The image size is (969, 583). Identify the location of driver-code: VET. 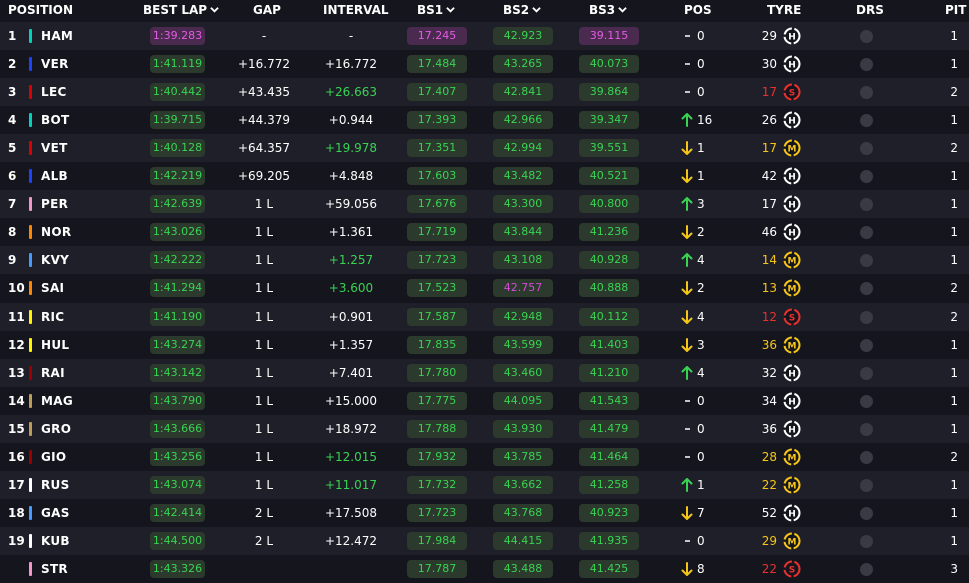
(54, 148).